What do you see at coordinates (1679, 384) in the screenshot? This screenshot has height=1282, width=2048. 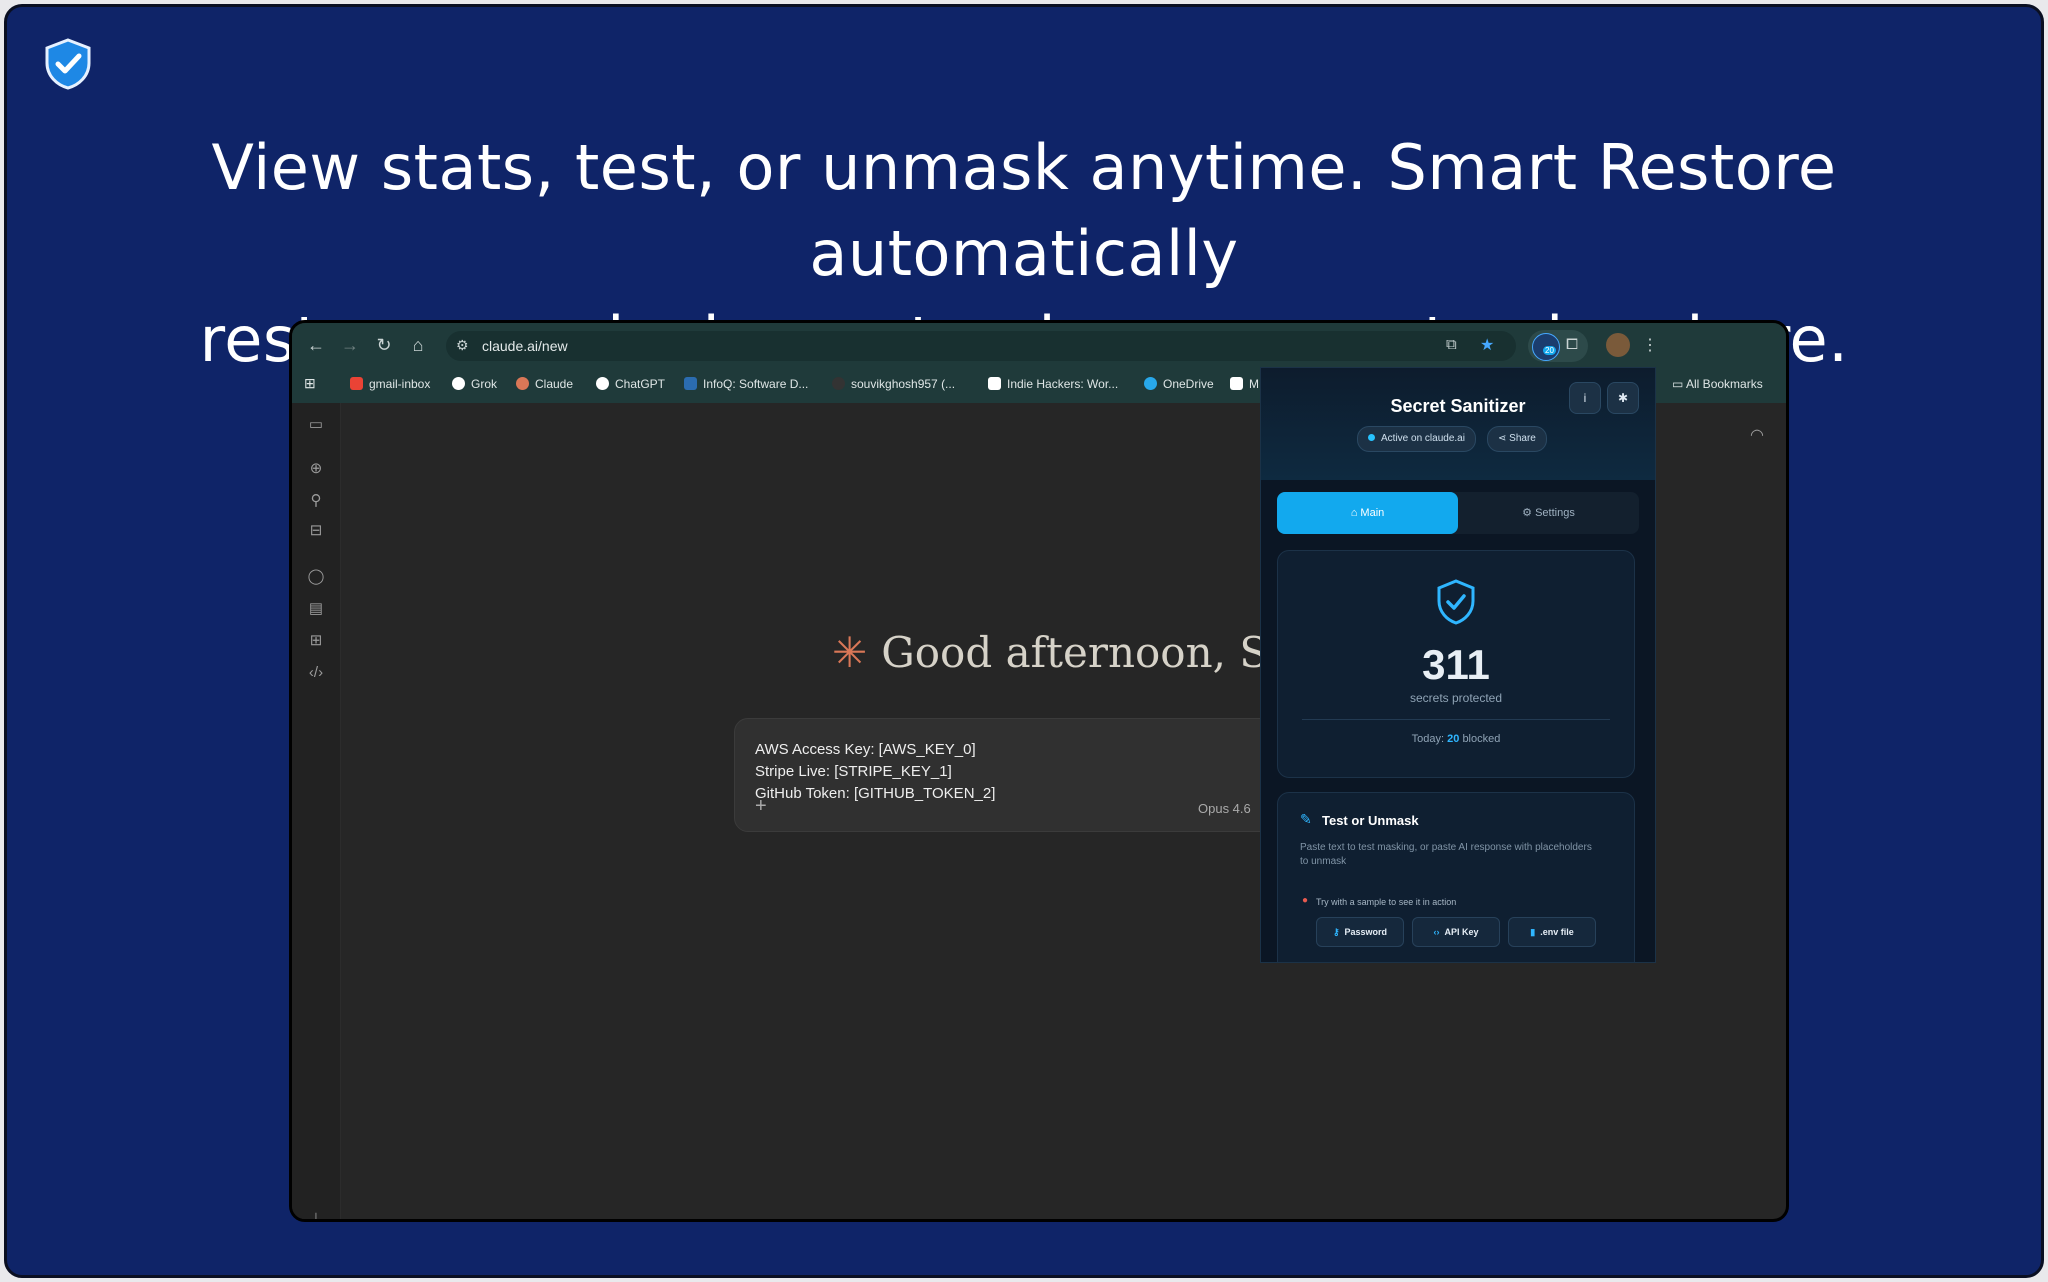 I see `folder-icon: ▭` at bounding box center [1679, 384].